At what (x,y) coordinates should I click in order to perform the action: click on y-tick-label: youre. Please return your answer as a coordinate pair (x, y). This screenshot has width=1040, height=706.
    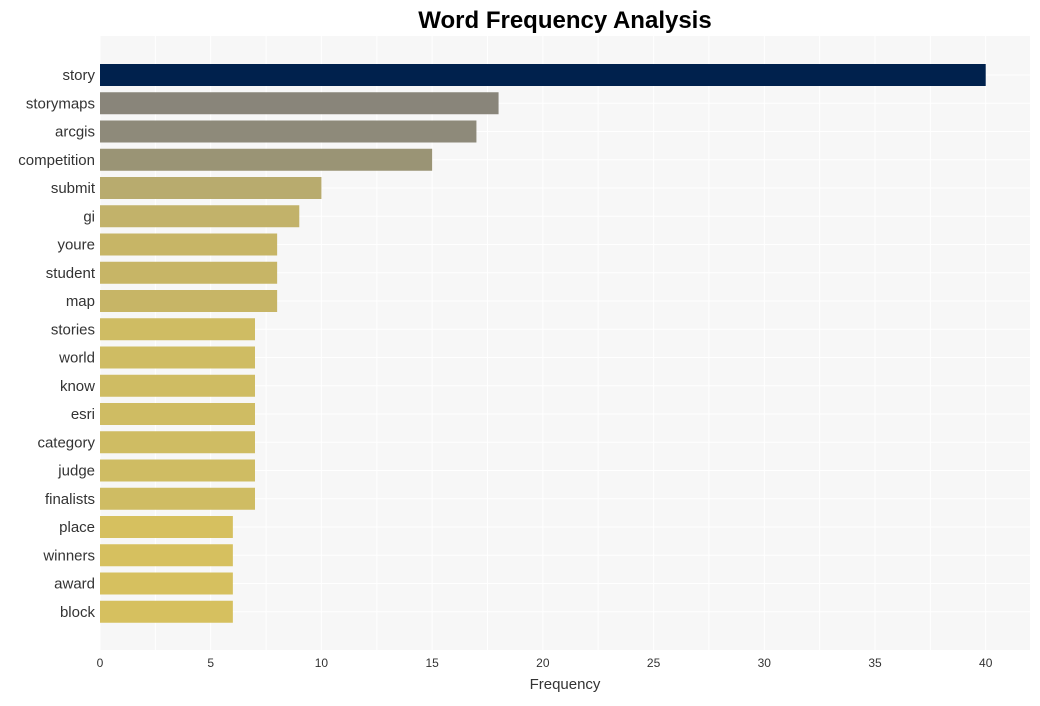
    Looking at the image, I should click on (76, 245).